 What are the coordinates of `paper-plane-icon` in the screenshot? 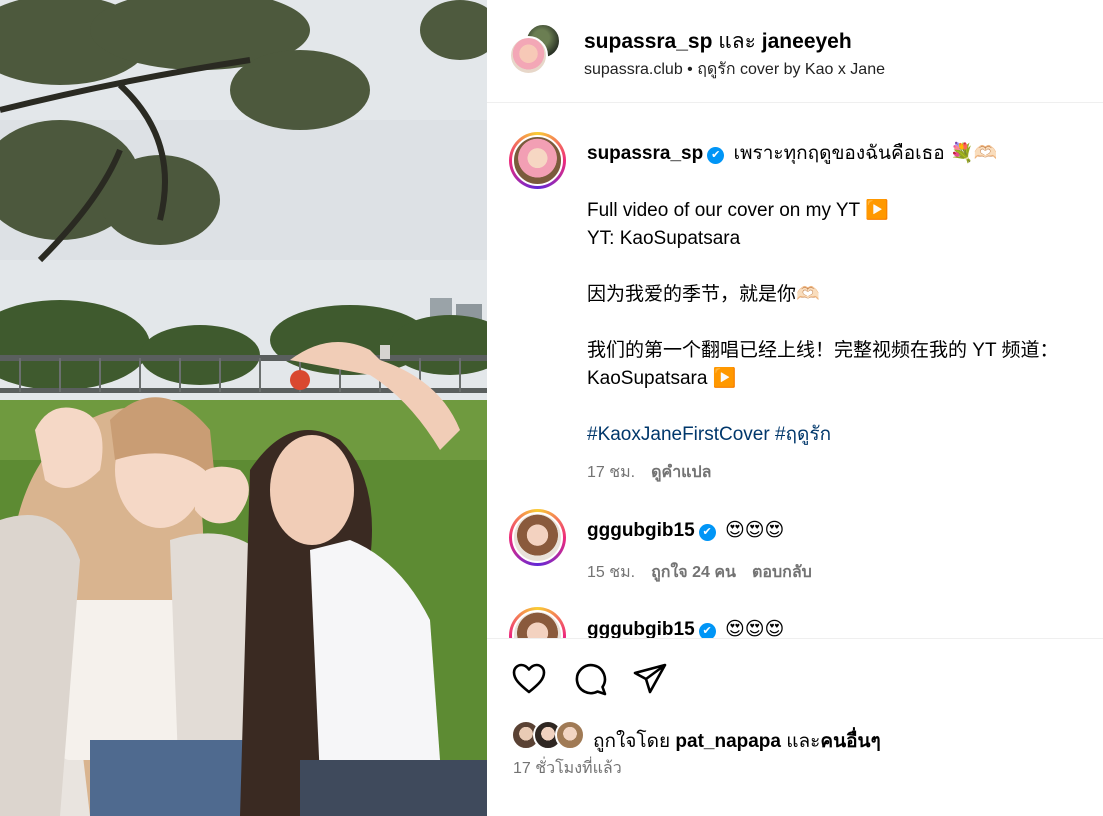 It's located at (650, 679).